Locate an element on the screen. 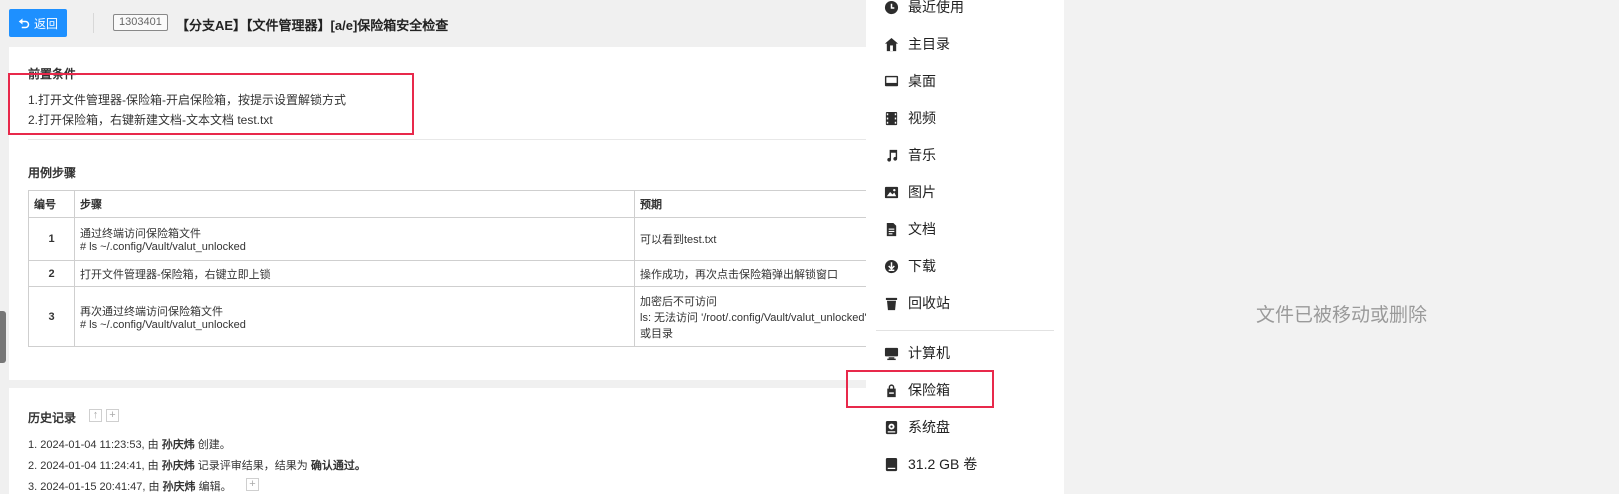 This screenshot has width=1619, height=494. precondition-highlight-box is located at coordinates (211, 104).